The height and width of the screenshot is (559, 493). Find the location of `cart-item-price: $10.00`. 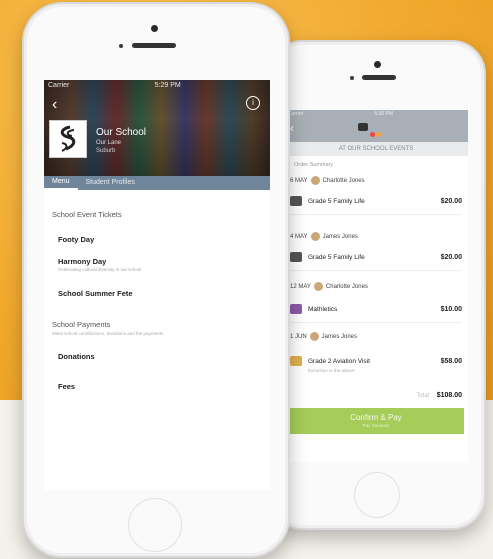

cart-item-price: $10.00 is located at coordinates (451, 309).